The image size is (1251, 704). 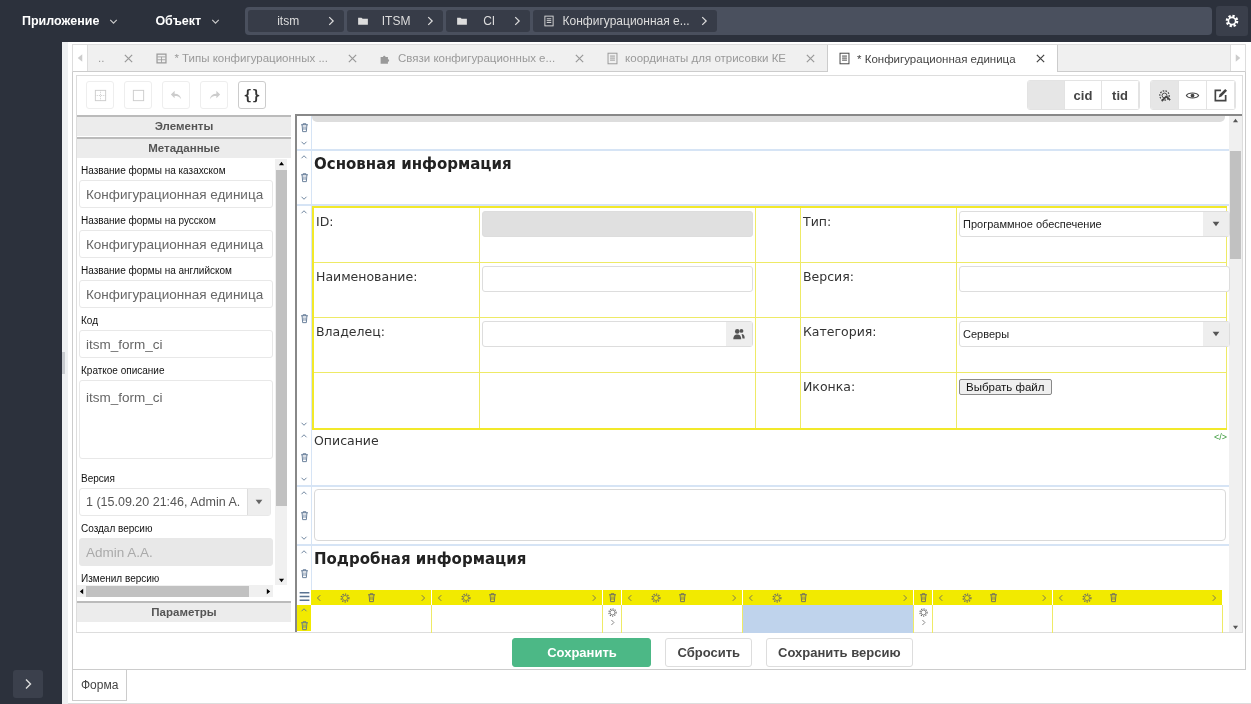 What do you see at coordinates (828, 276) in the screenshot?
I see `field-label: Версия:` at bounding box center [828, 276].